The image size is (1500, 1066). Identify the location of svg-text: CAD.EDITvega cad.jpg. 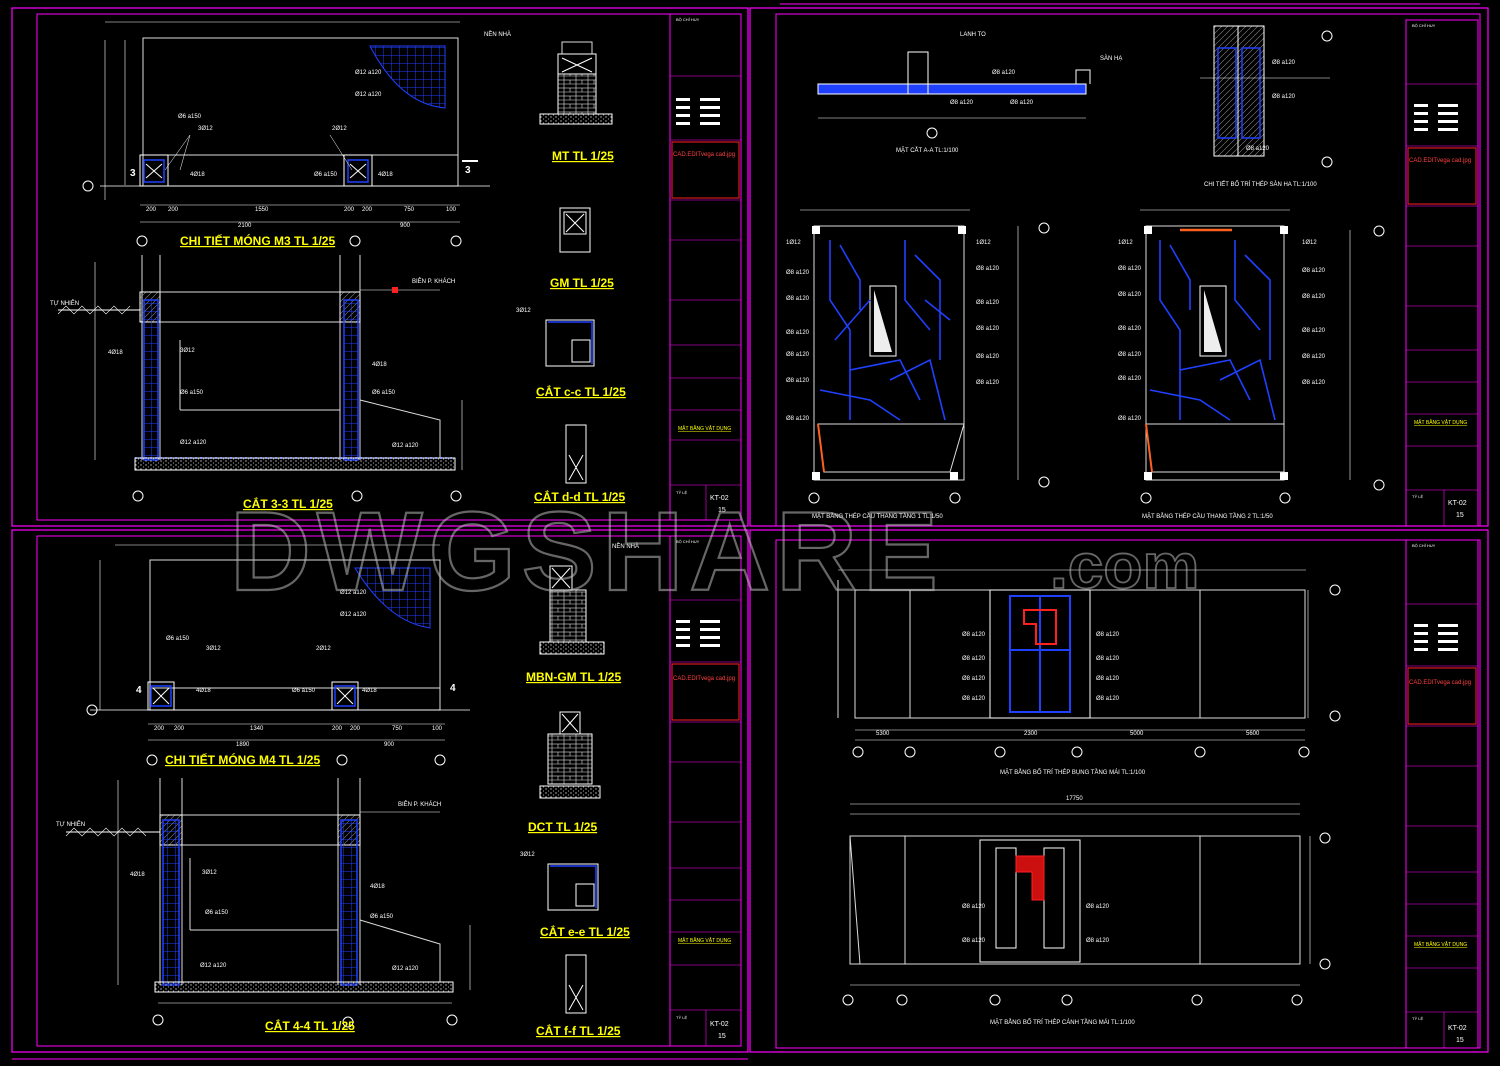
(704, 679).